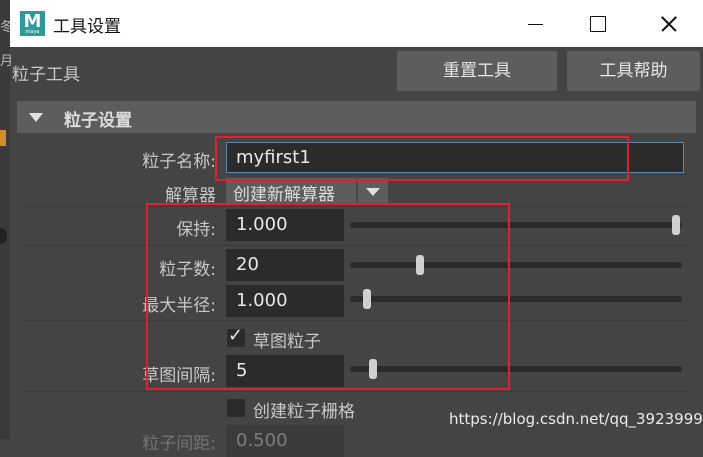 The height and width of the screenshot is (457, 703). What do you see at coordinates (7, 61) in the screenshot?
I see `strip-glyph: 月` at bounding box center [7, 61].